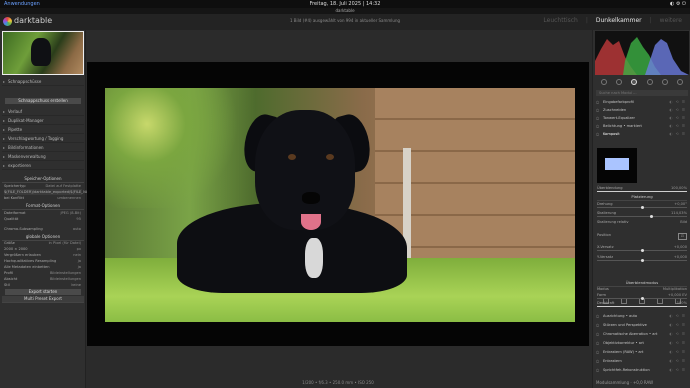  I want to click on module-duplicate-manager: Duplikat-Manager, so click(43, 121).